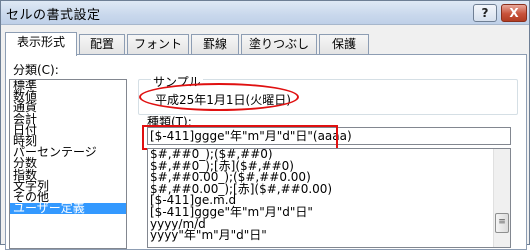 The width and height of the screenshot is (530, 250). What do you see at coordinates (344, 44) in the screenshot?
I see `tab-protection: 保護` at bounding box center [344, 44].